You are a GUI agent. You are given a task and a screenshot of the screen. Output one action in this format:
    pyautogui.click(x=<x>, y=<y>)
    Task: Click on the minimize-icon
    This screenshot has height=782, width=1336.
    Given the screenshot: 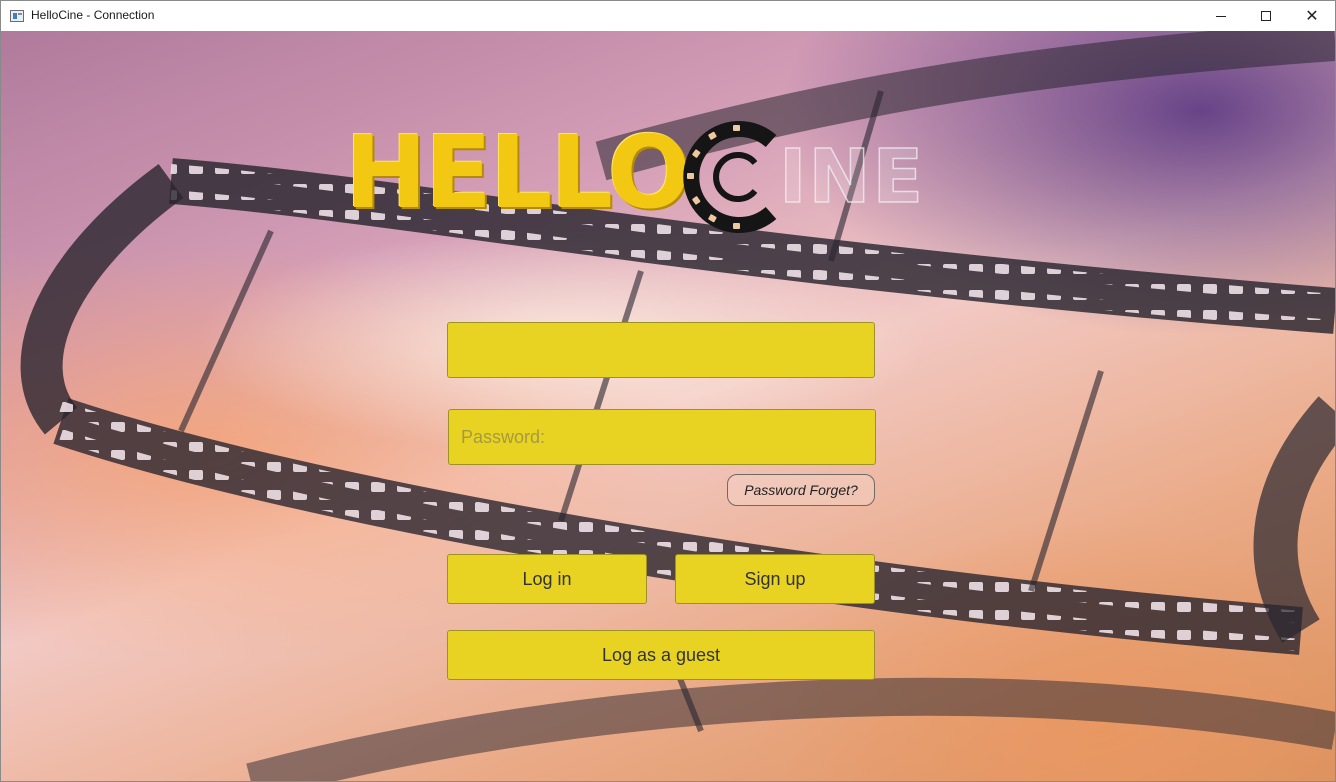 What is the action you would take?
    pyautogui.click(x=1221, y=16)
    